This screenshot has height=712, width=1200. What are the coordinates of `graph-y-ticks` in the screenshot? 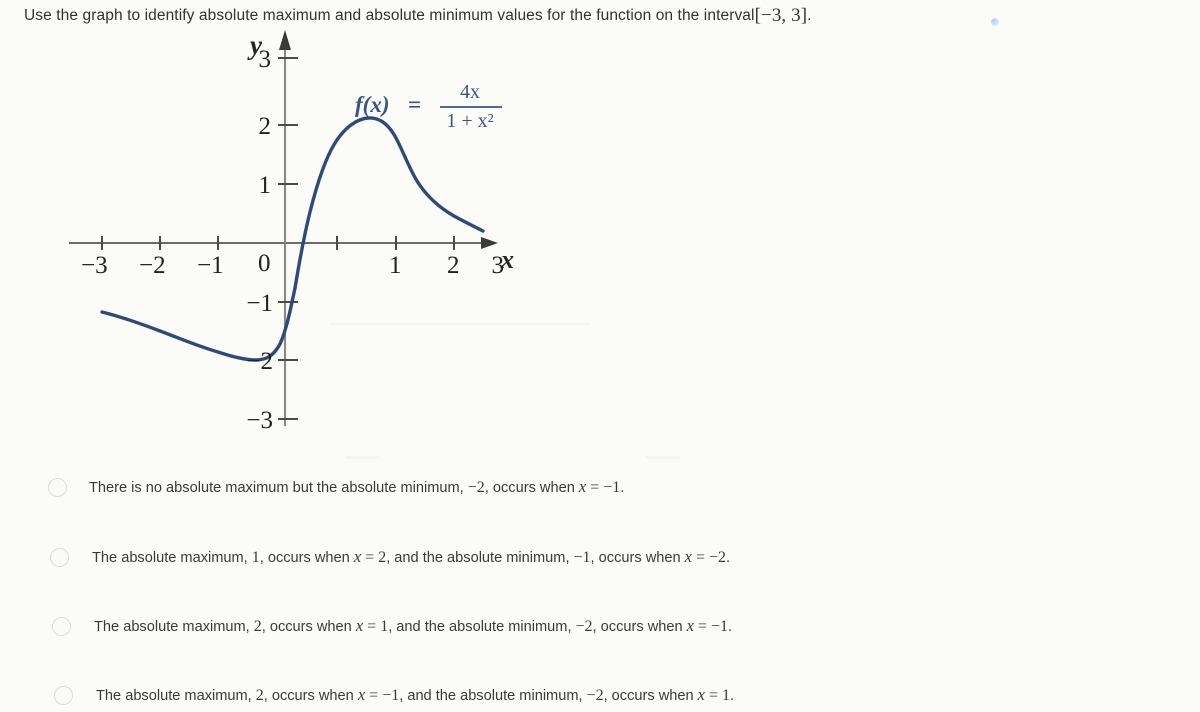 It's located at (288, 238).